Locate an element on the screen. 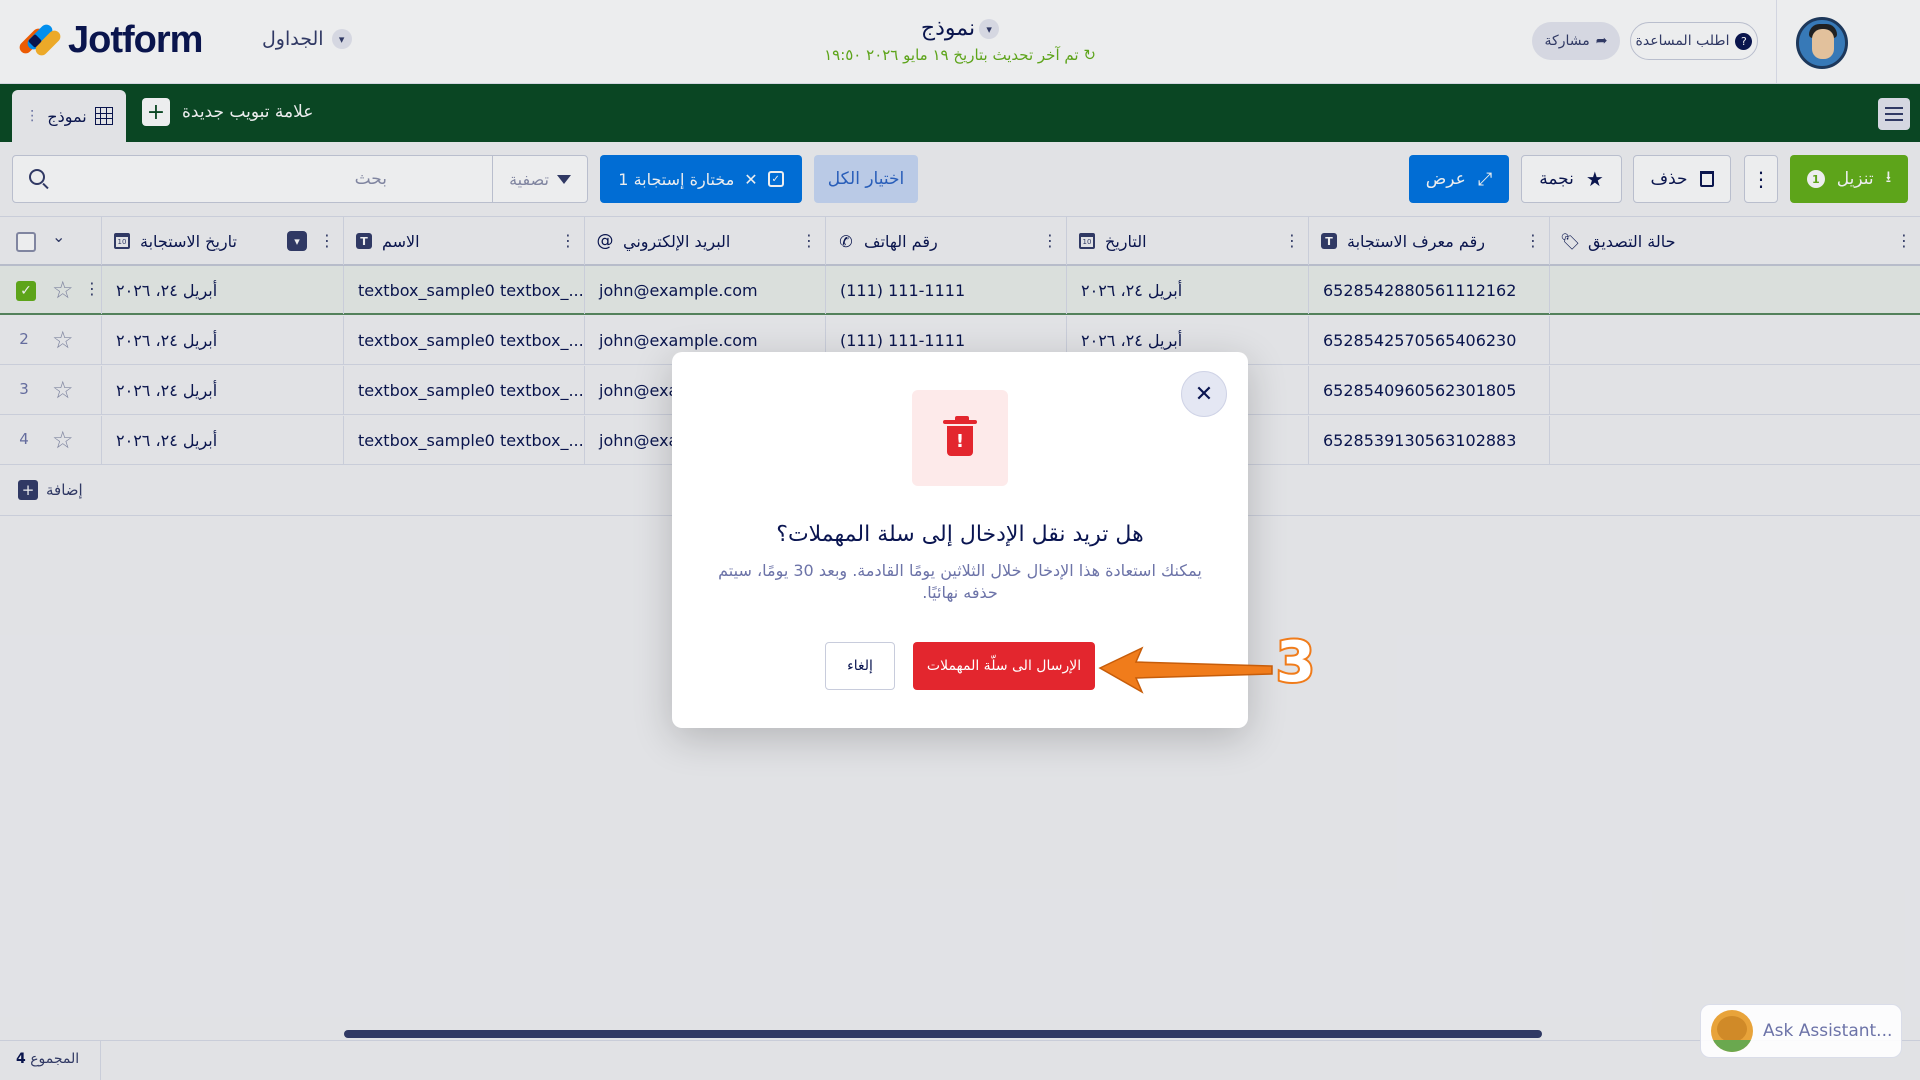  trash-warning-badge: ! is located at coordinates (960, 438).